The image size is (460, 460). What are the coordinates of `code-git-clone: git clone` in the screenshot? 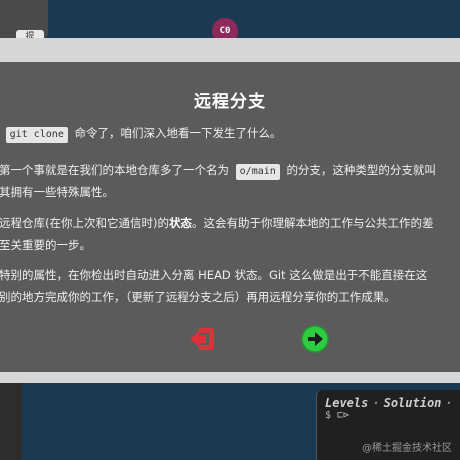 It's located at (36, 135).